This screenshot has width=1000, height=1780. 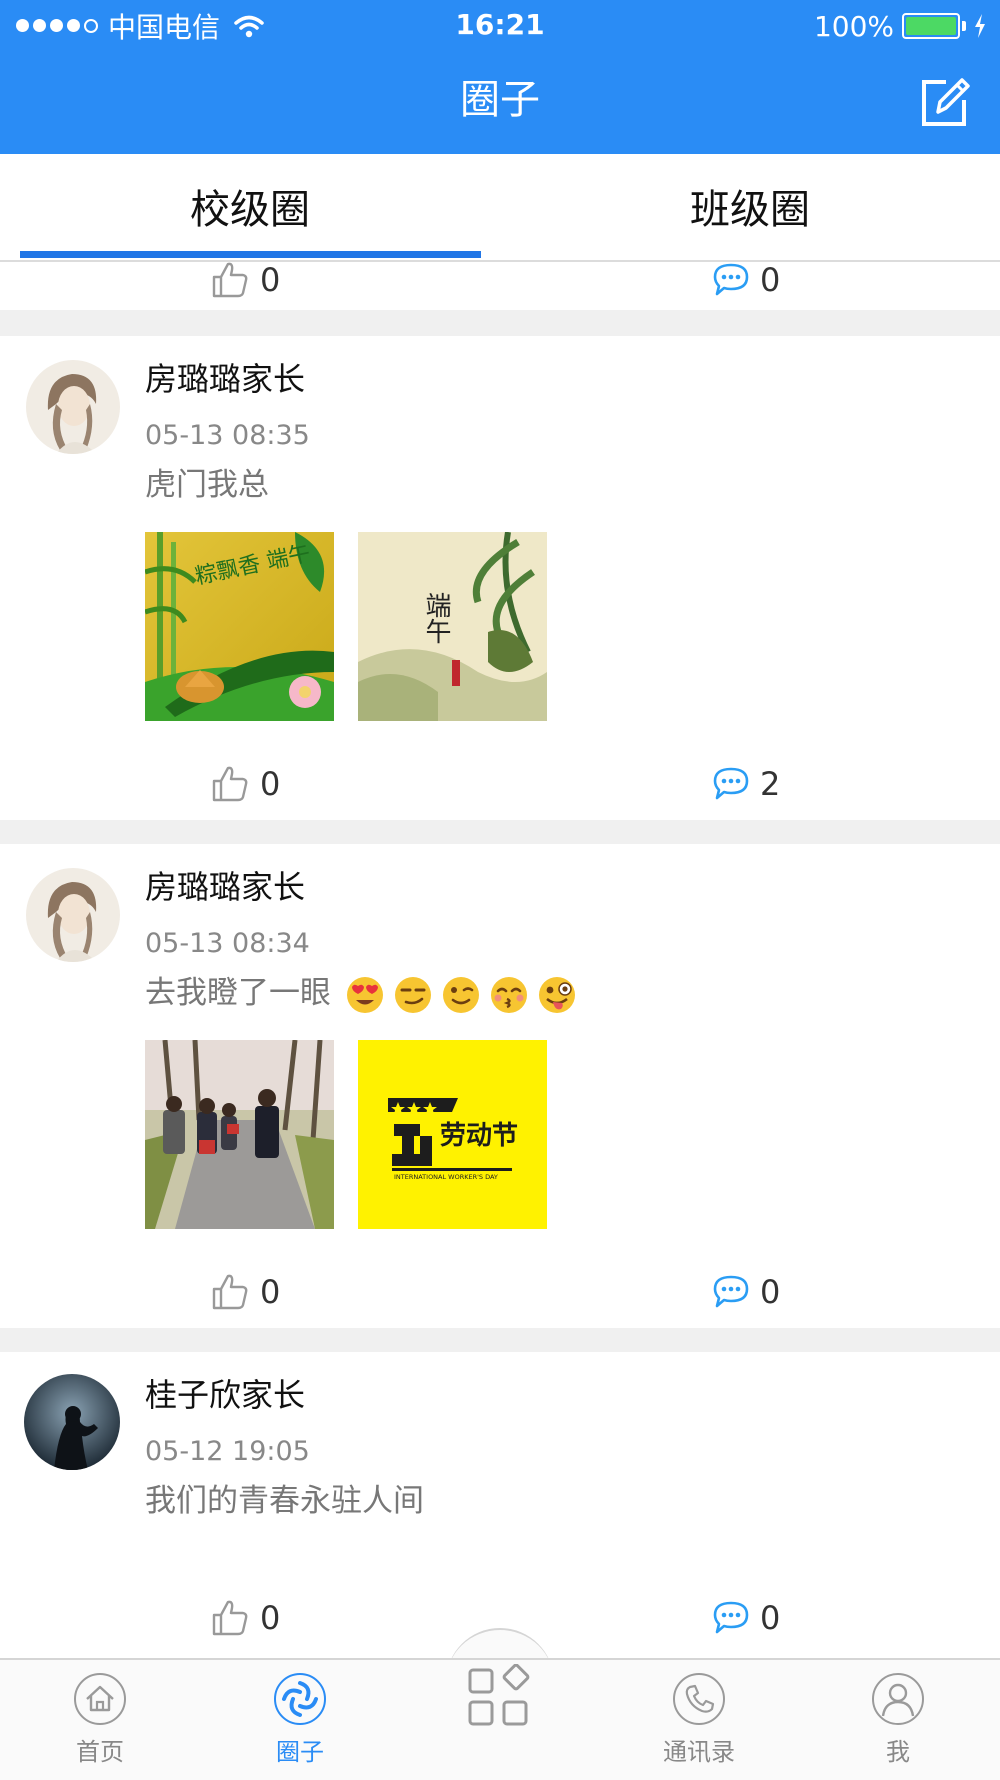 I want to click on post-card-partial: 0 0, so click(x=500, y=286).